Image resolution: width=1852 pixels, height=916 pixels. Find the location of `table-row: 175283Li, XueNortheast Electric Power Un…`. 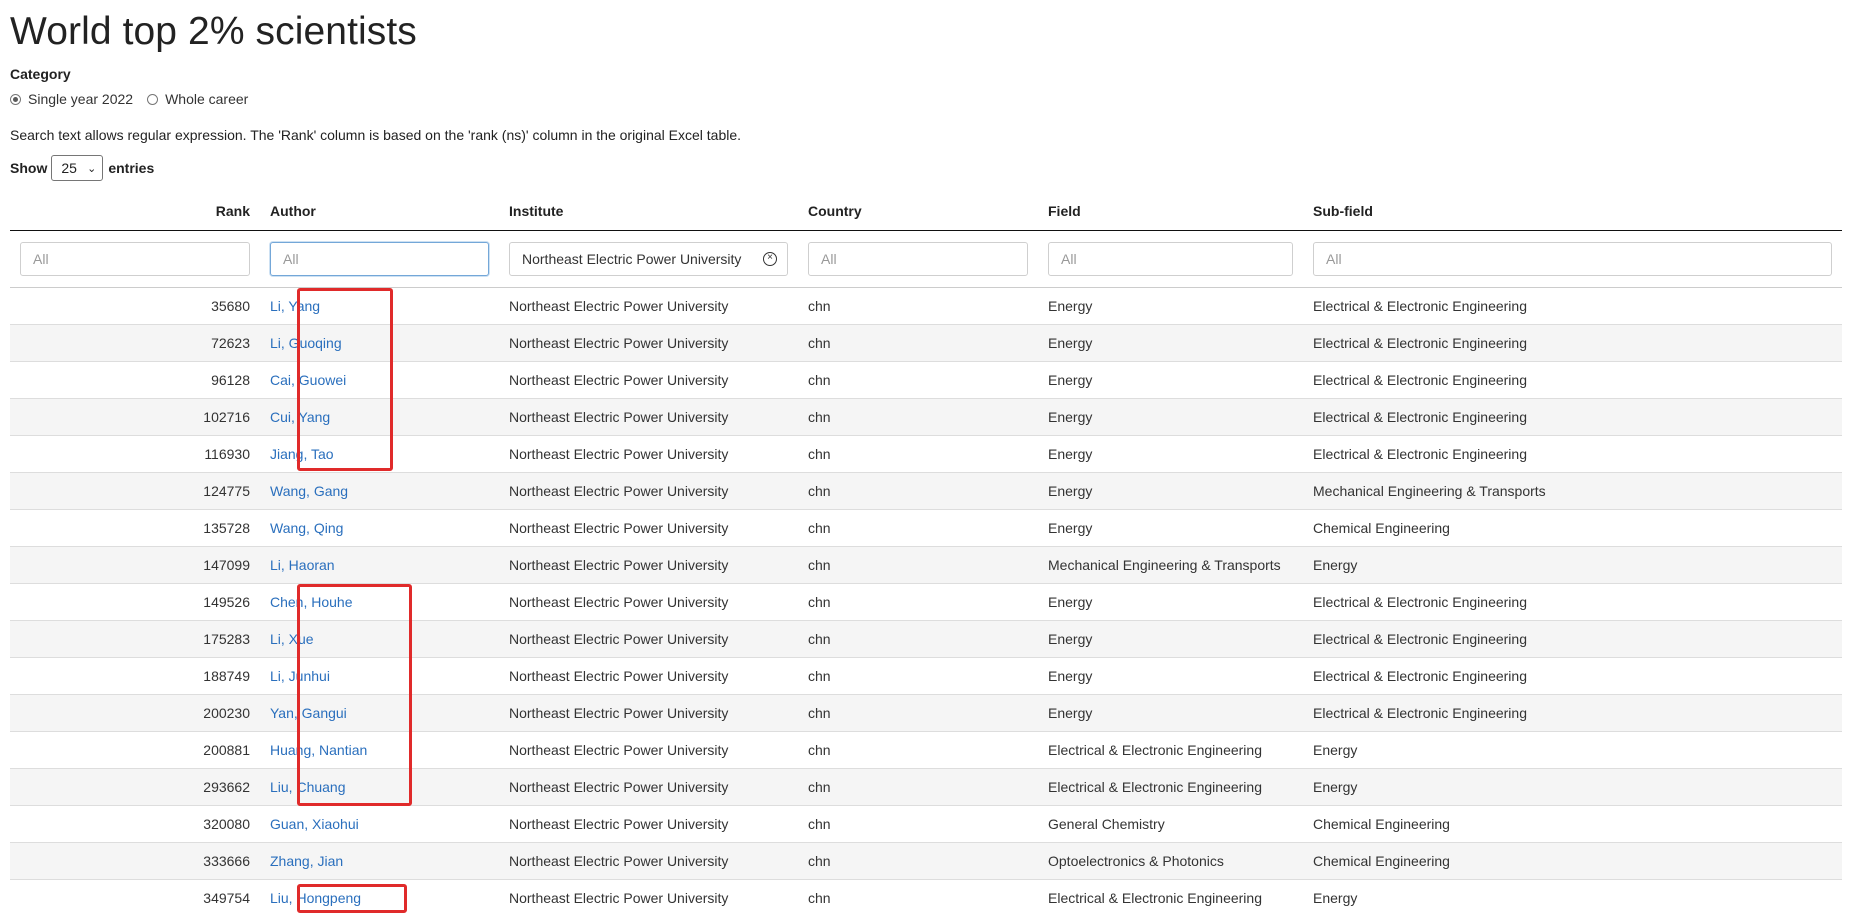

table-row: 175283Li, XueNortheast Electric Power Un… is located at coordinates (926, 639).